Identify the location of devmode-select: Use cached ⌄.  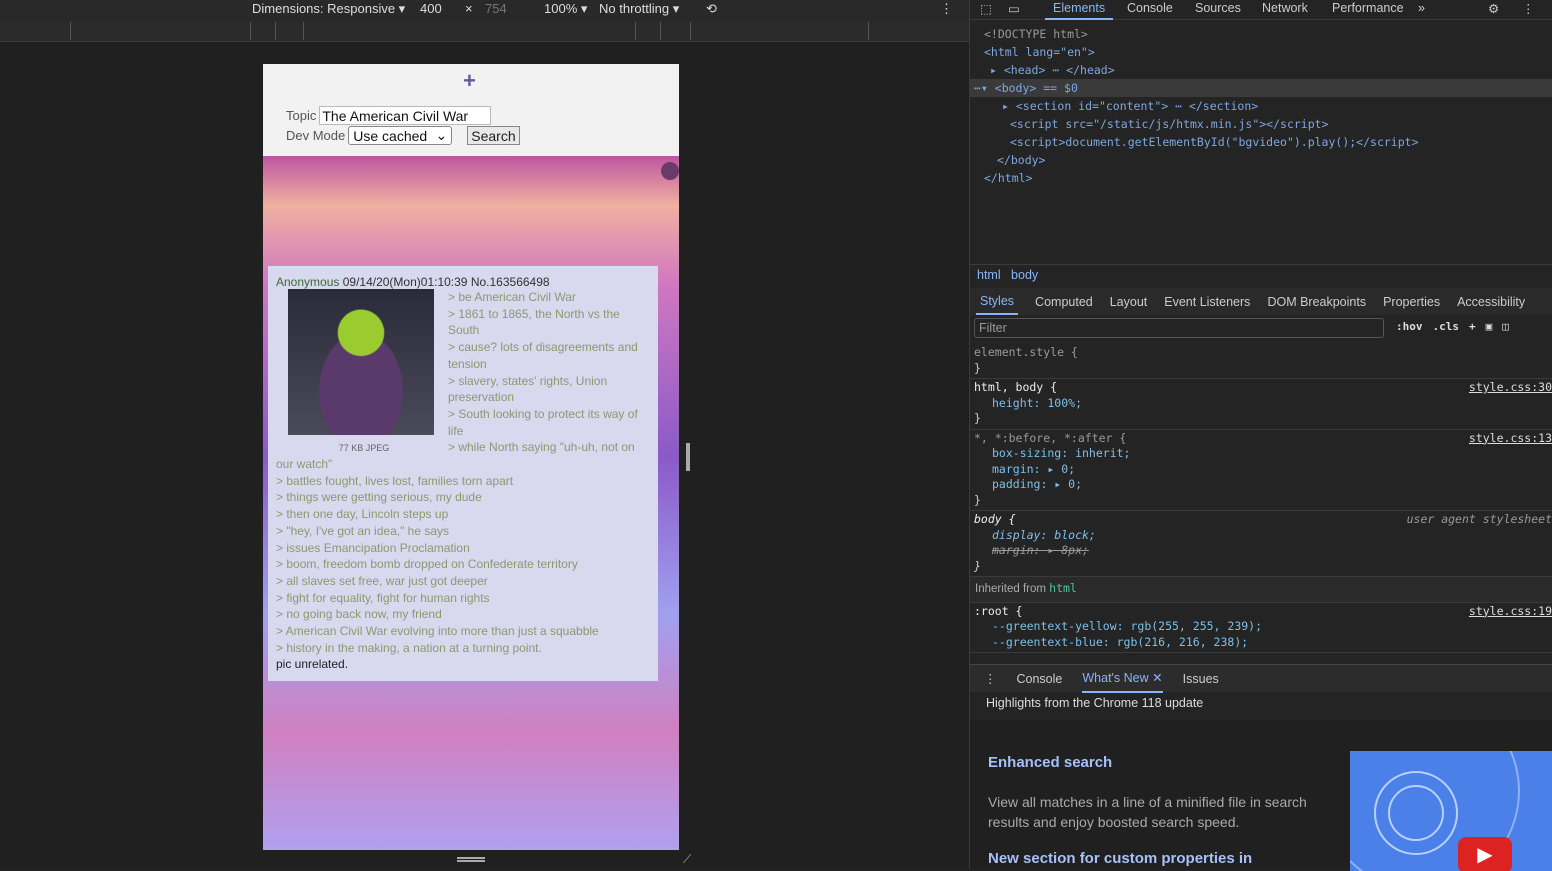
(400, 135).